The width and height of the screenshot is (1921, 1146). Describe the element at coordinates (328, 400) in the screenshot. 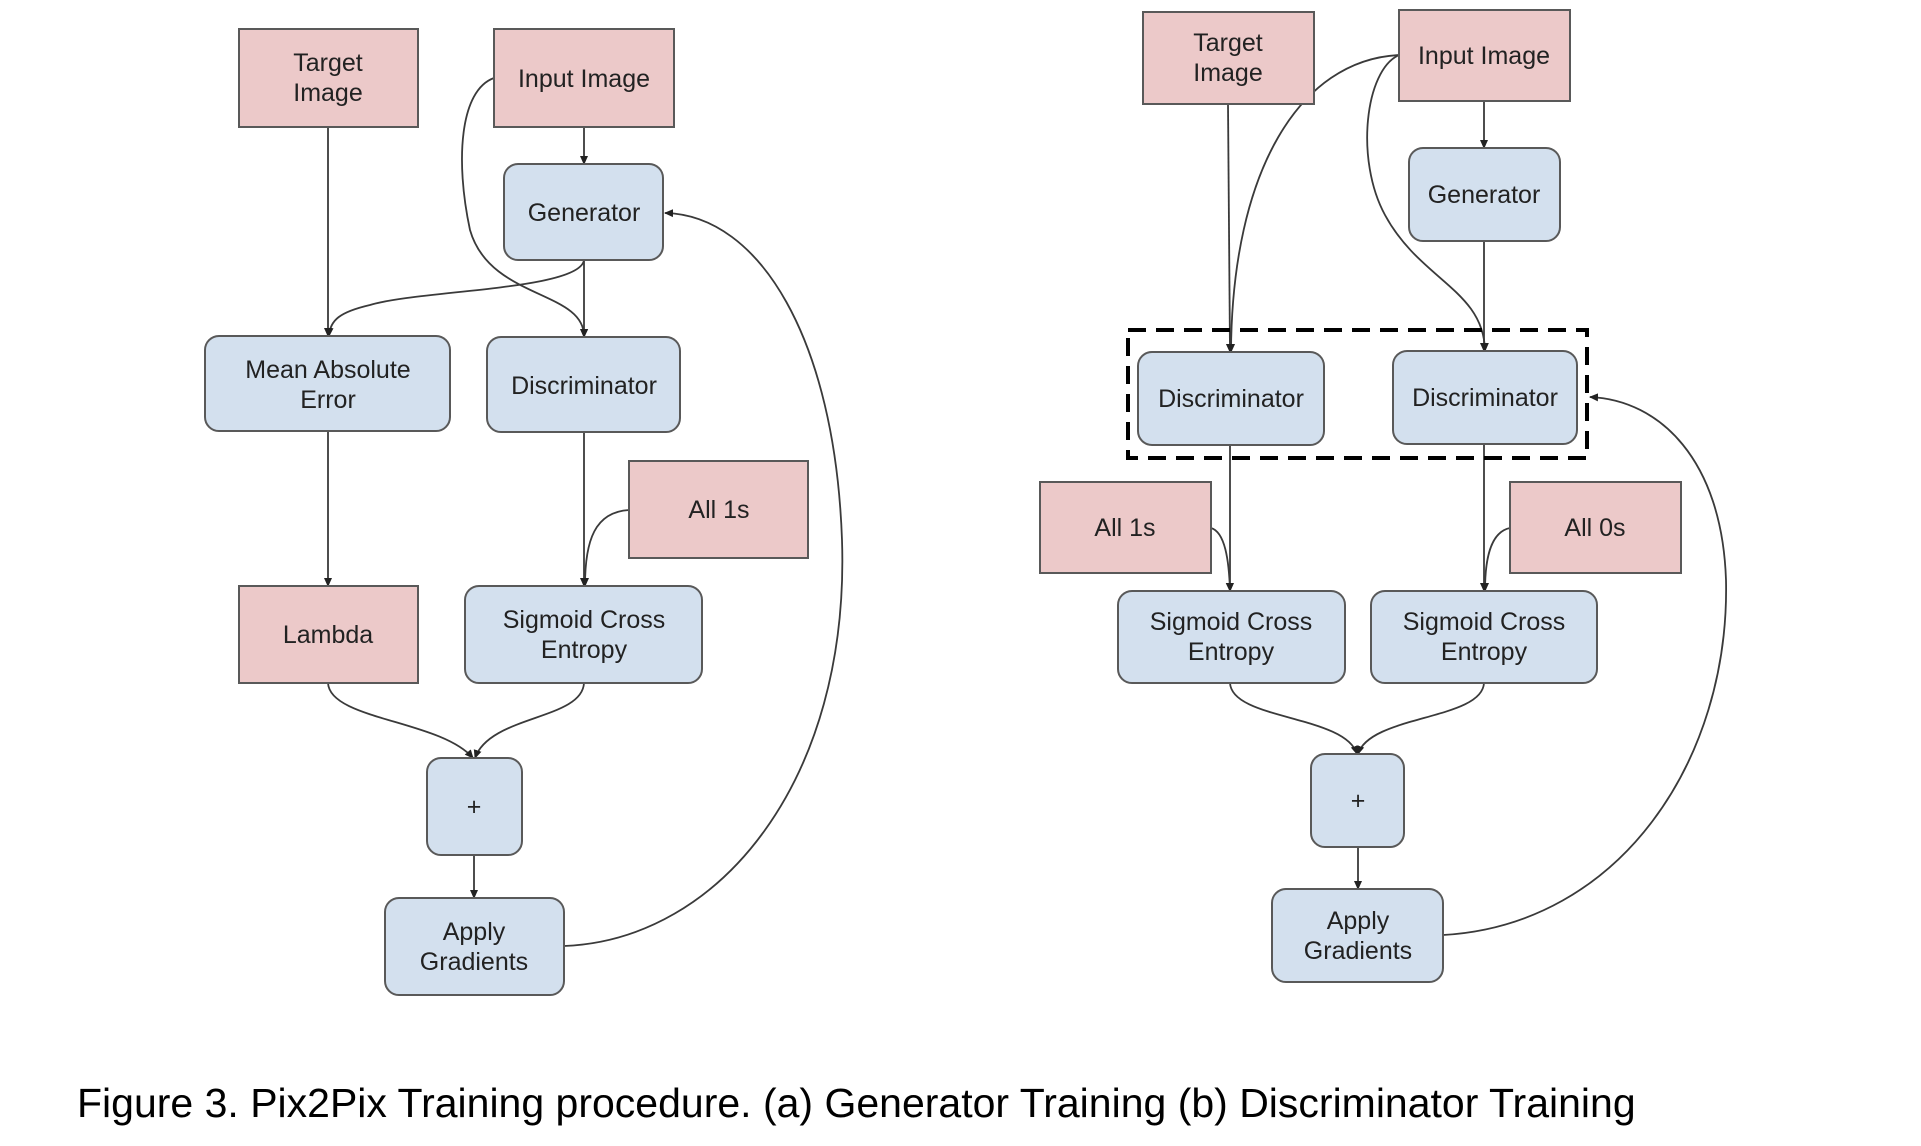

I see `node-label: Error` at that location.